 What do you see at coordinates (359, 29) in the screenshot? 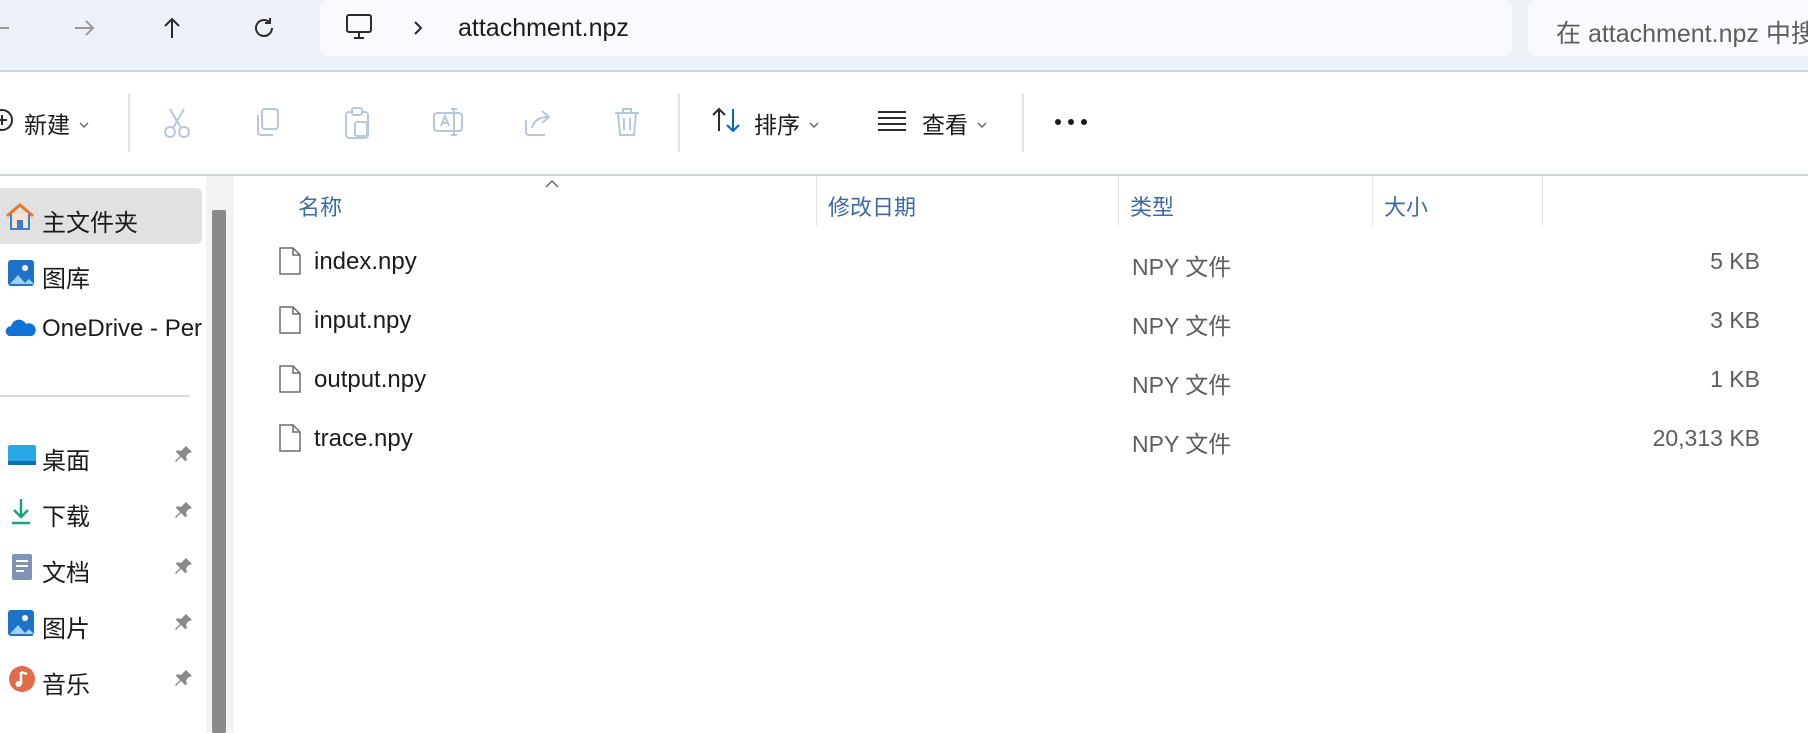
I see `this-pc-icon` at bounding box center [359, 29].